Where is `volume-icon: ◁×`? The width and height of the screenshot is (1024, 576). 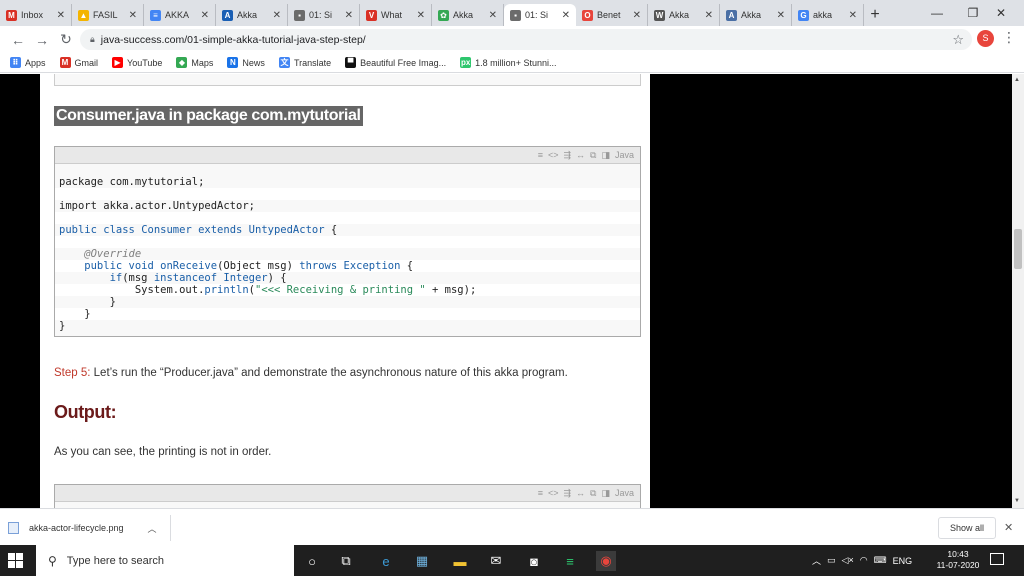
volume-icon: ◁× is located at coordinates (848, 560).